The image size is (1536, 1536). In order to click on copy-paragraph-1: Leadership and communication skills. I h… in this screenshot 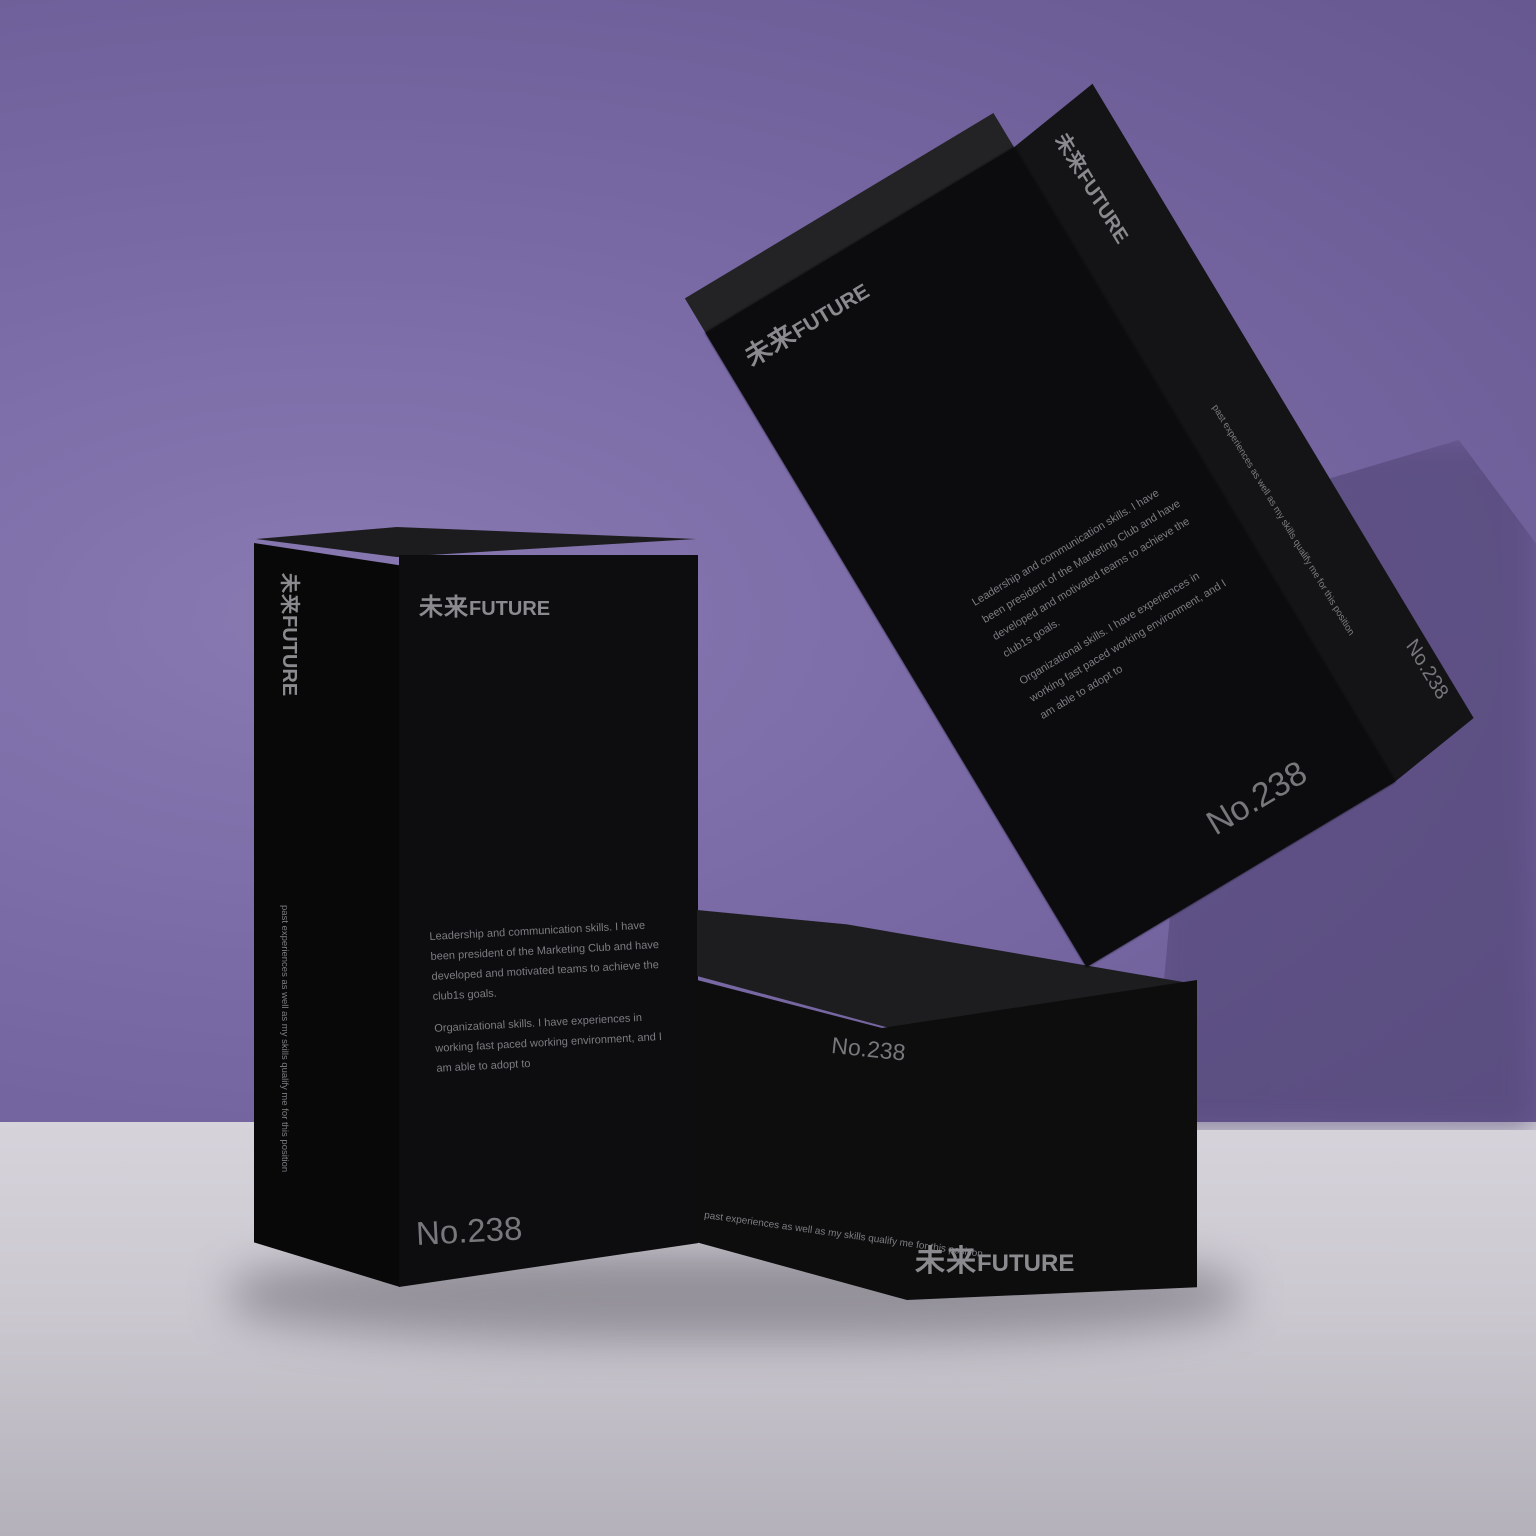, I will do `click(544, 961)`.